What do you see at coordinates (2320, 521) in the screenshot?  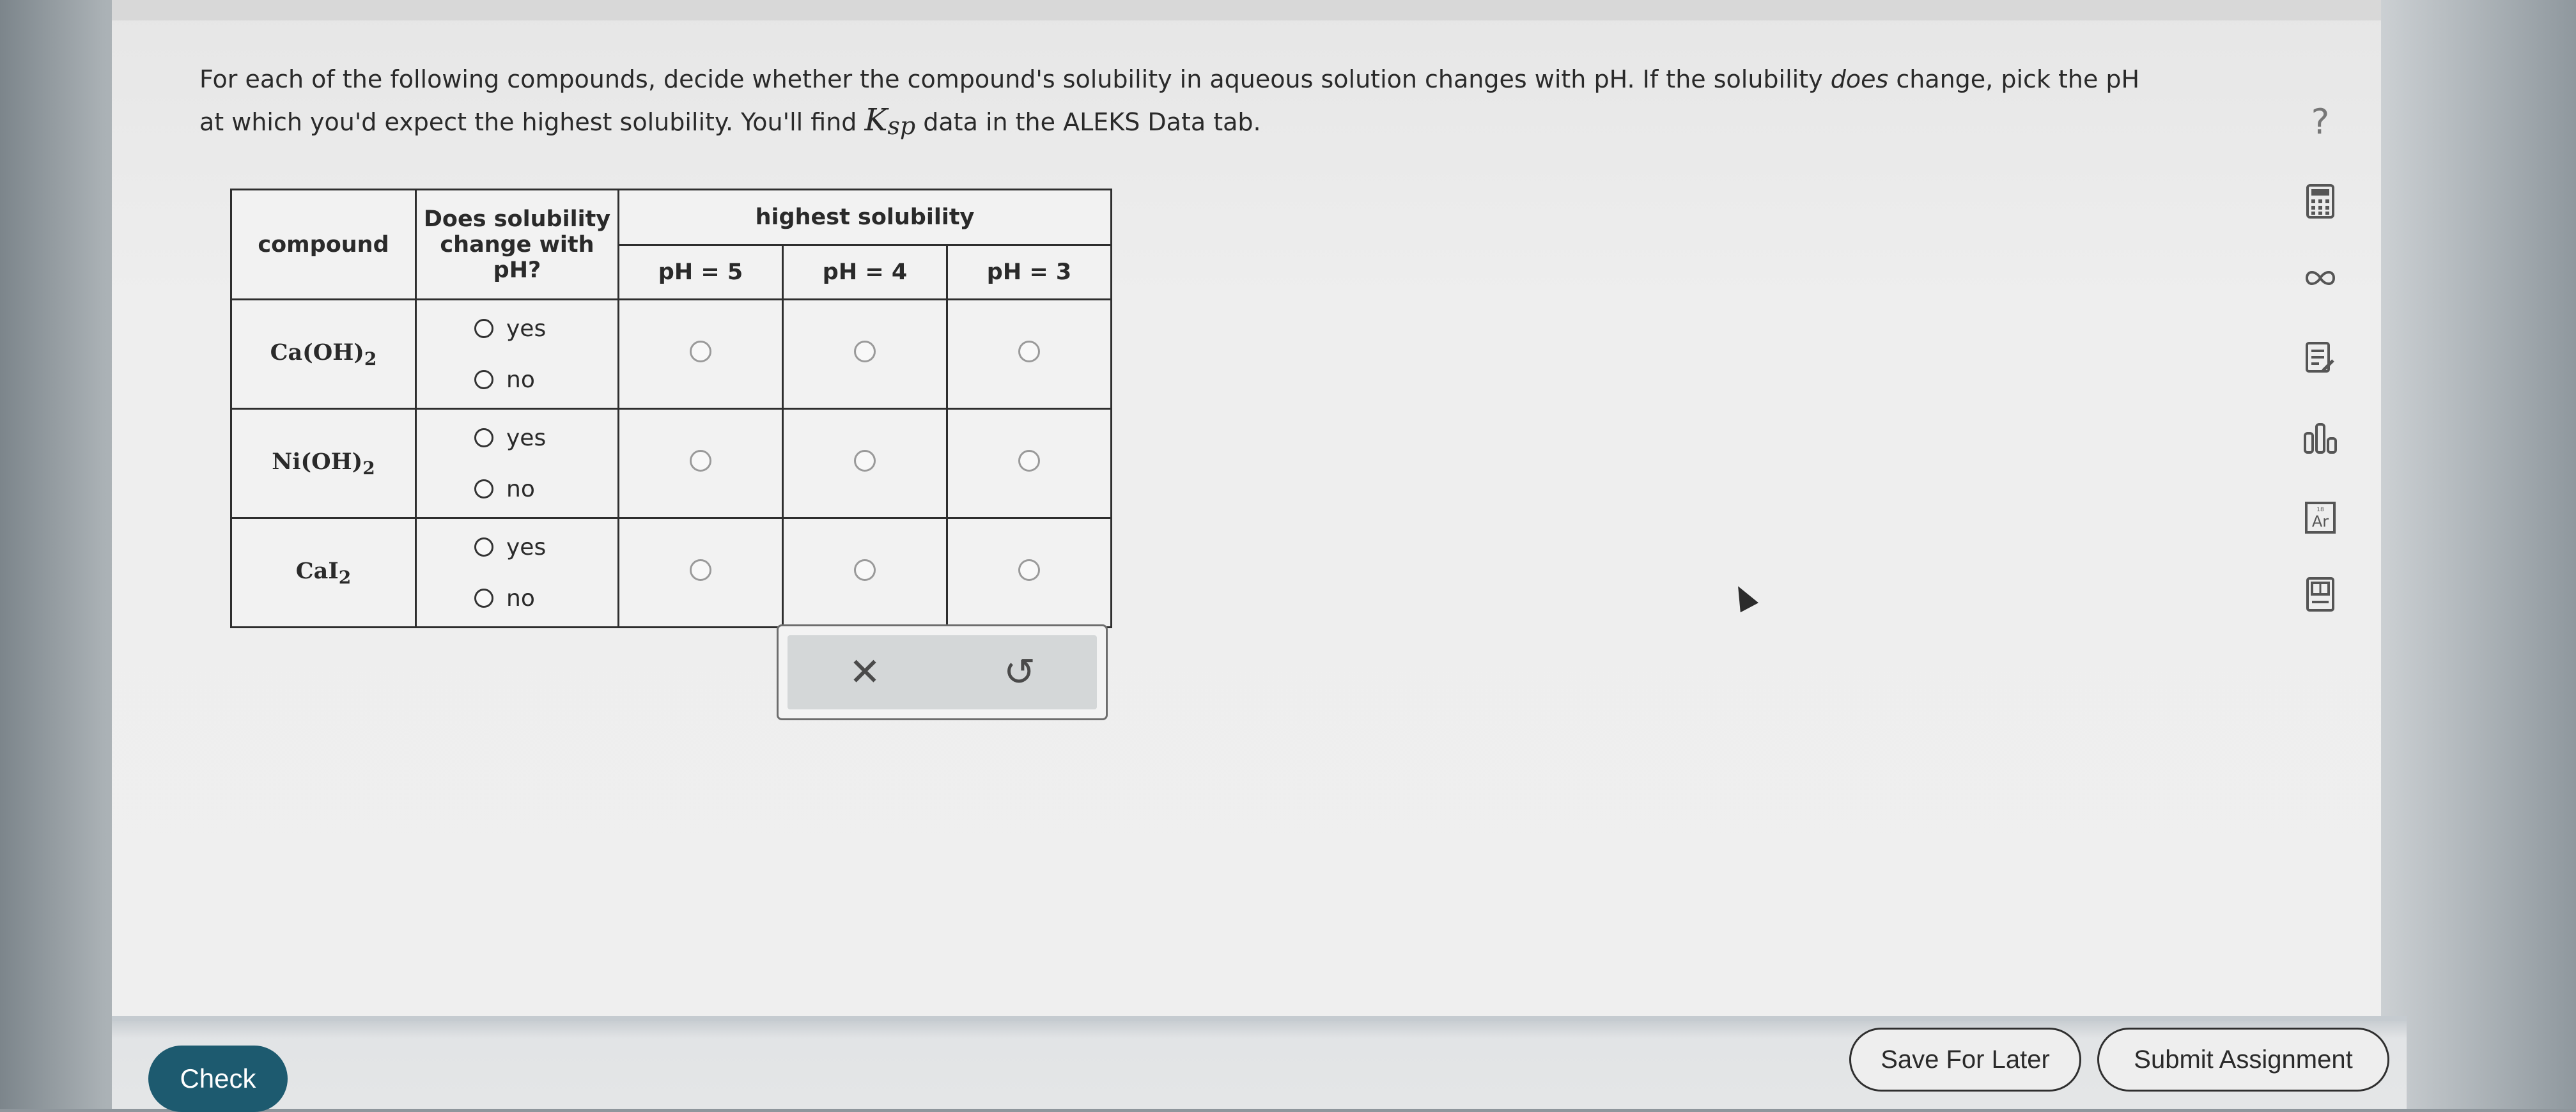 I see `svg-text: Ar` at bounding box center [2320, 521].